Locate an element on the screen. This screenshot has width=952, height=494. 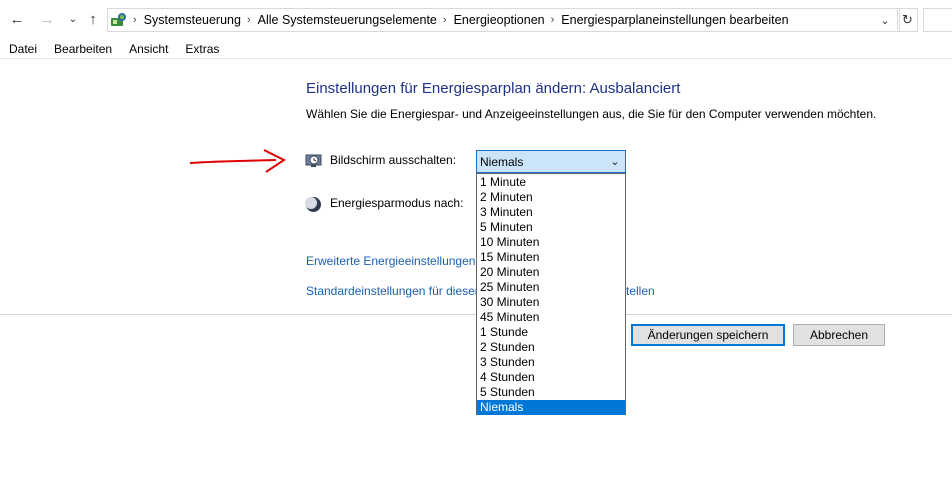
dropdown-option: 2 Minuten is located at coordinates (551, 197).